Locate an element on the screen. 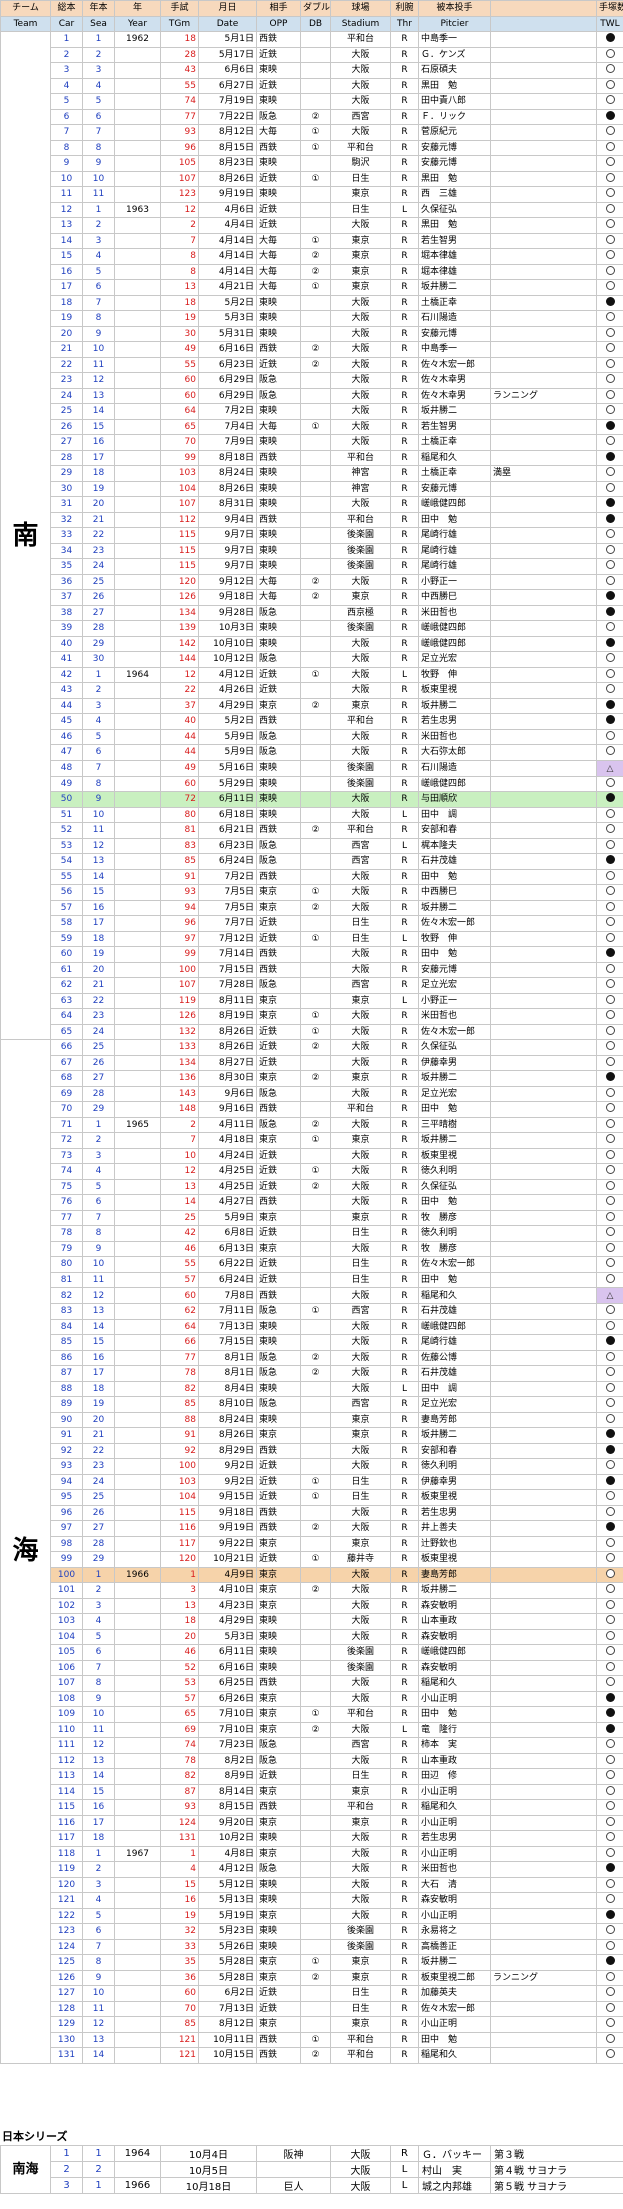  game-date: 7月10日 is located at coordinates (227, 1714).